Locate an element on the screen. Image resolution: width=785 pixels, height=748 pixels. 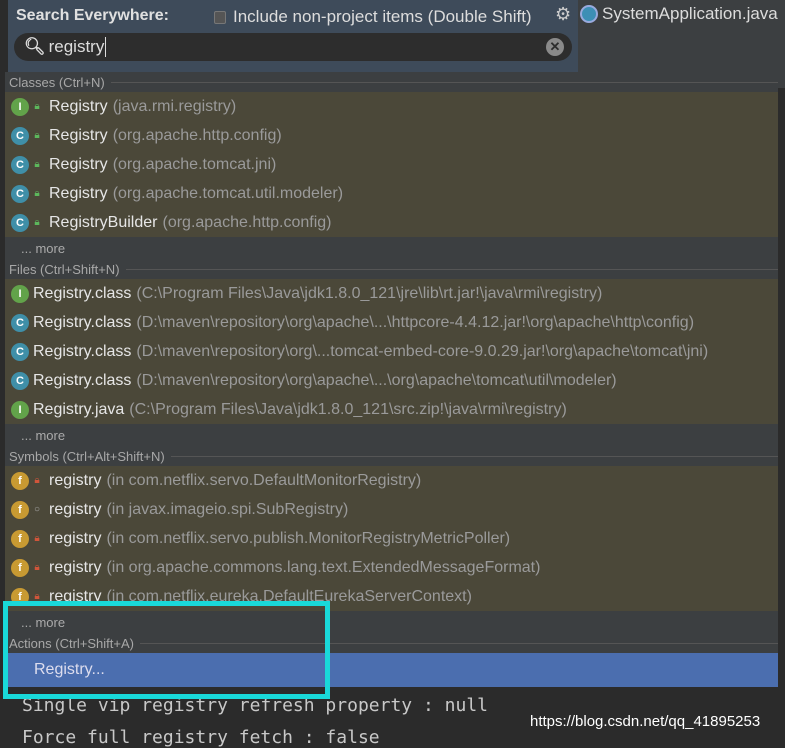
item-context: (org.apache.tomcat.jni) is located at coordinates (194, 164).